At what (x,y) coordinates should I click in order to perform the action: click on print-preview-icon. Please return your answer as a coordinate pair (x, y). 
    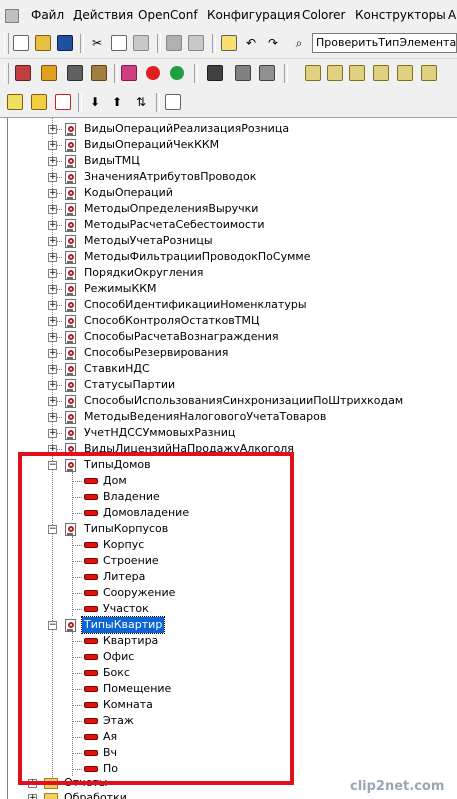
    Looking at the image, I should click on (196, 43).